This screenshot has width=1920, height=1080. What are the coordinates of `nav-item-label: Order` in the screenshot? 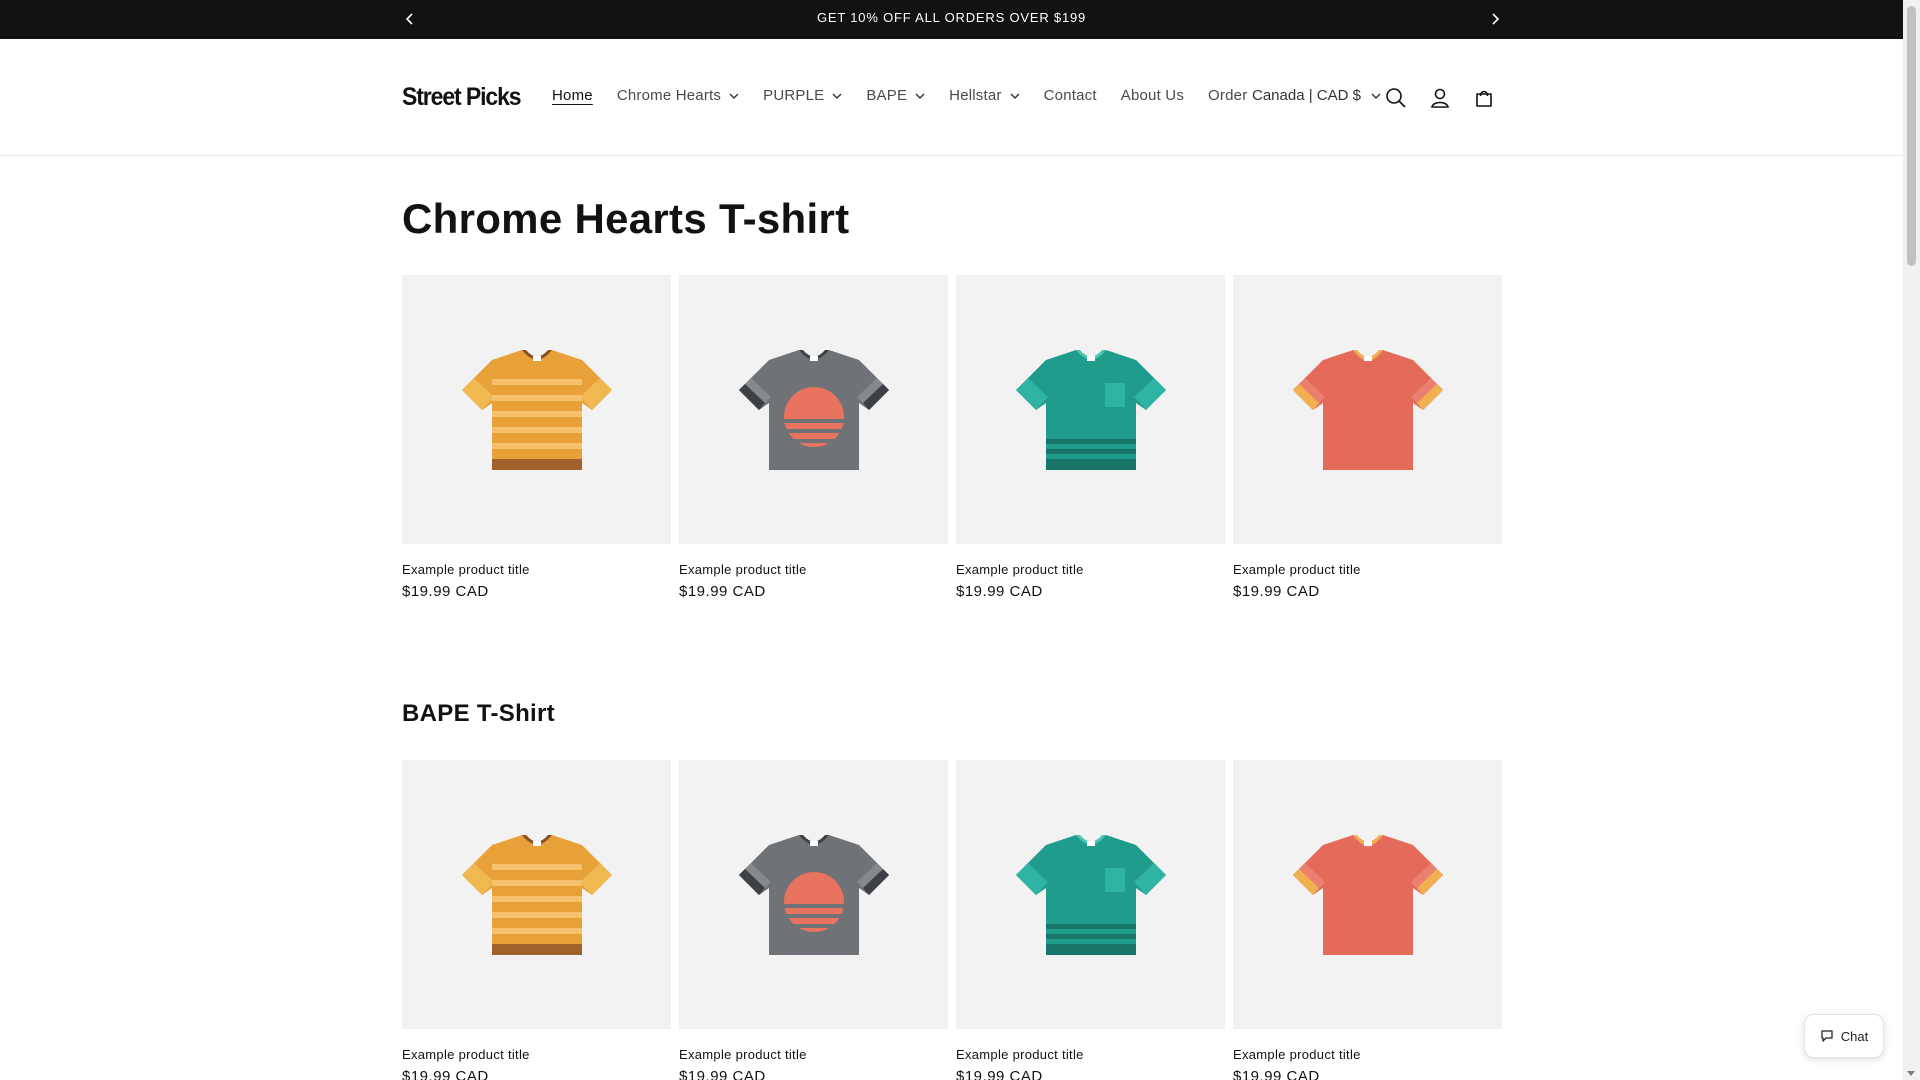 It's located at (1228, 95).